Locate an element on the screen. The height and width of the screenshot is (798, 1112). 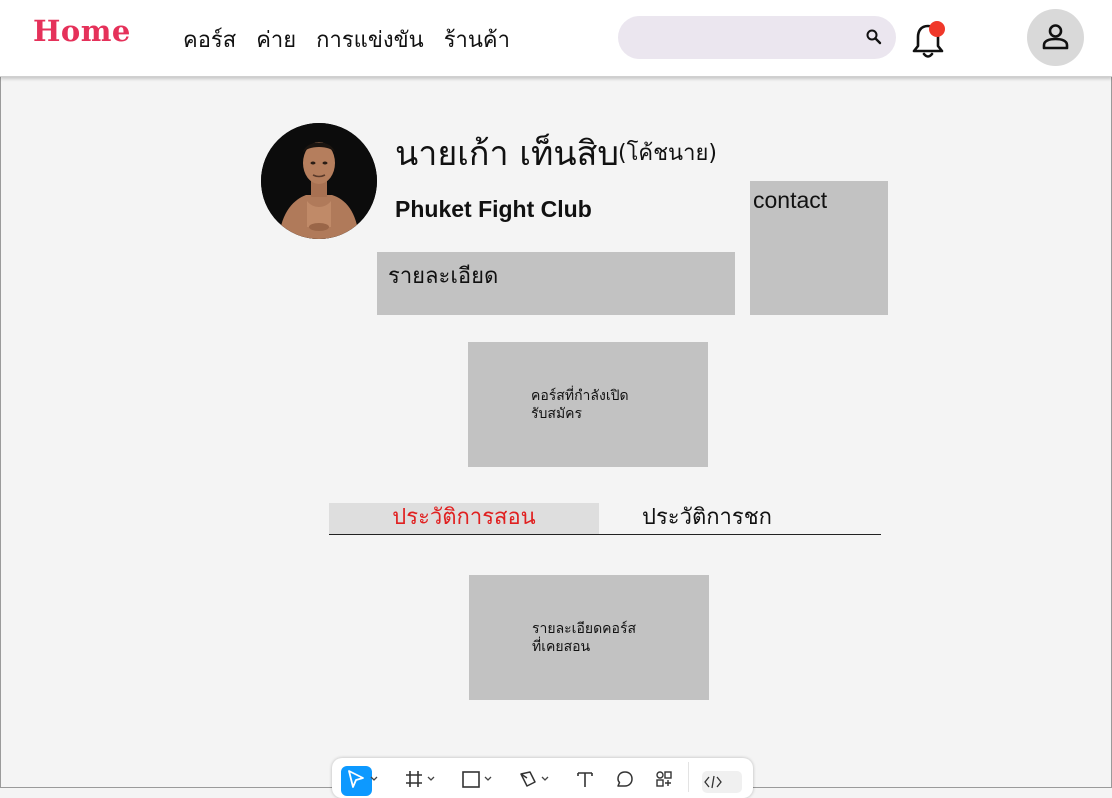
home-logo: Home is located at coordinates (82, 31).